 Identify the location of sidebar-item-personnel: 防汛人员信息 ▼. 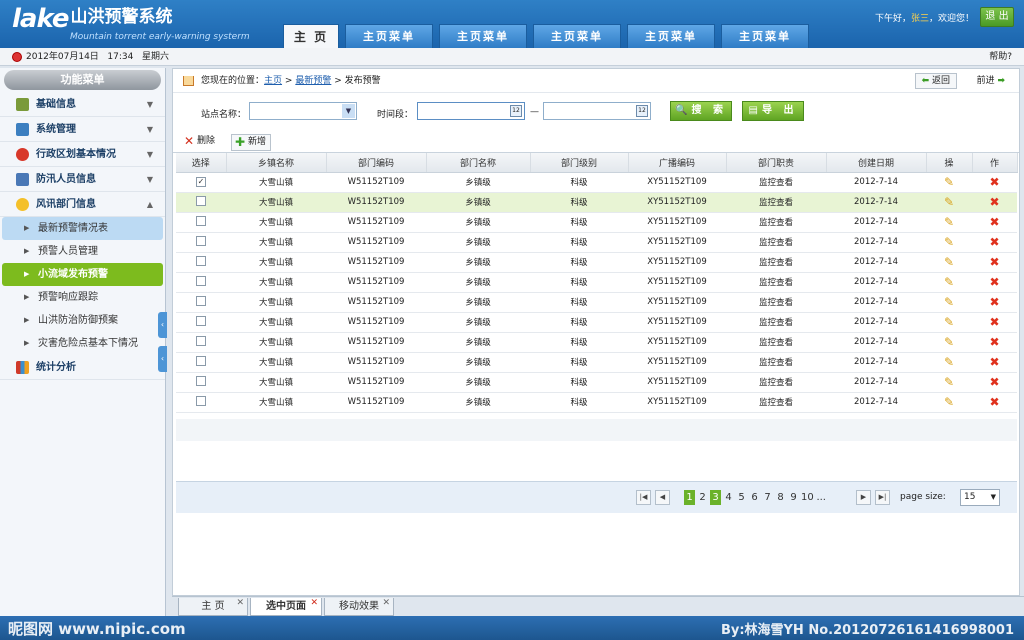
(82, 179).